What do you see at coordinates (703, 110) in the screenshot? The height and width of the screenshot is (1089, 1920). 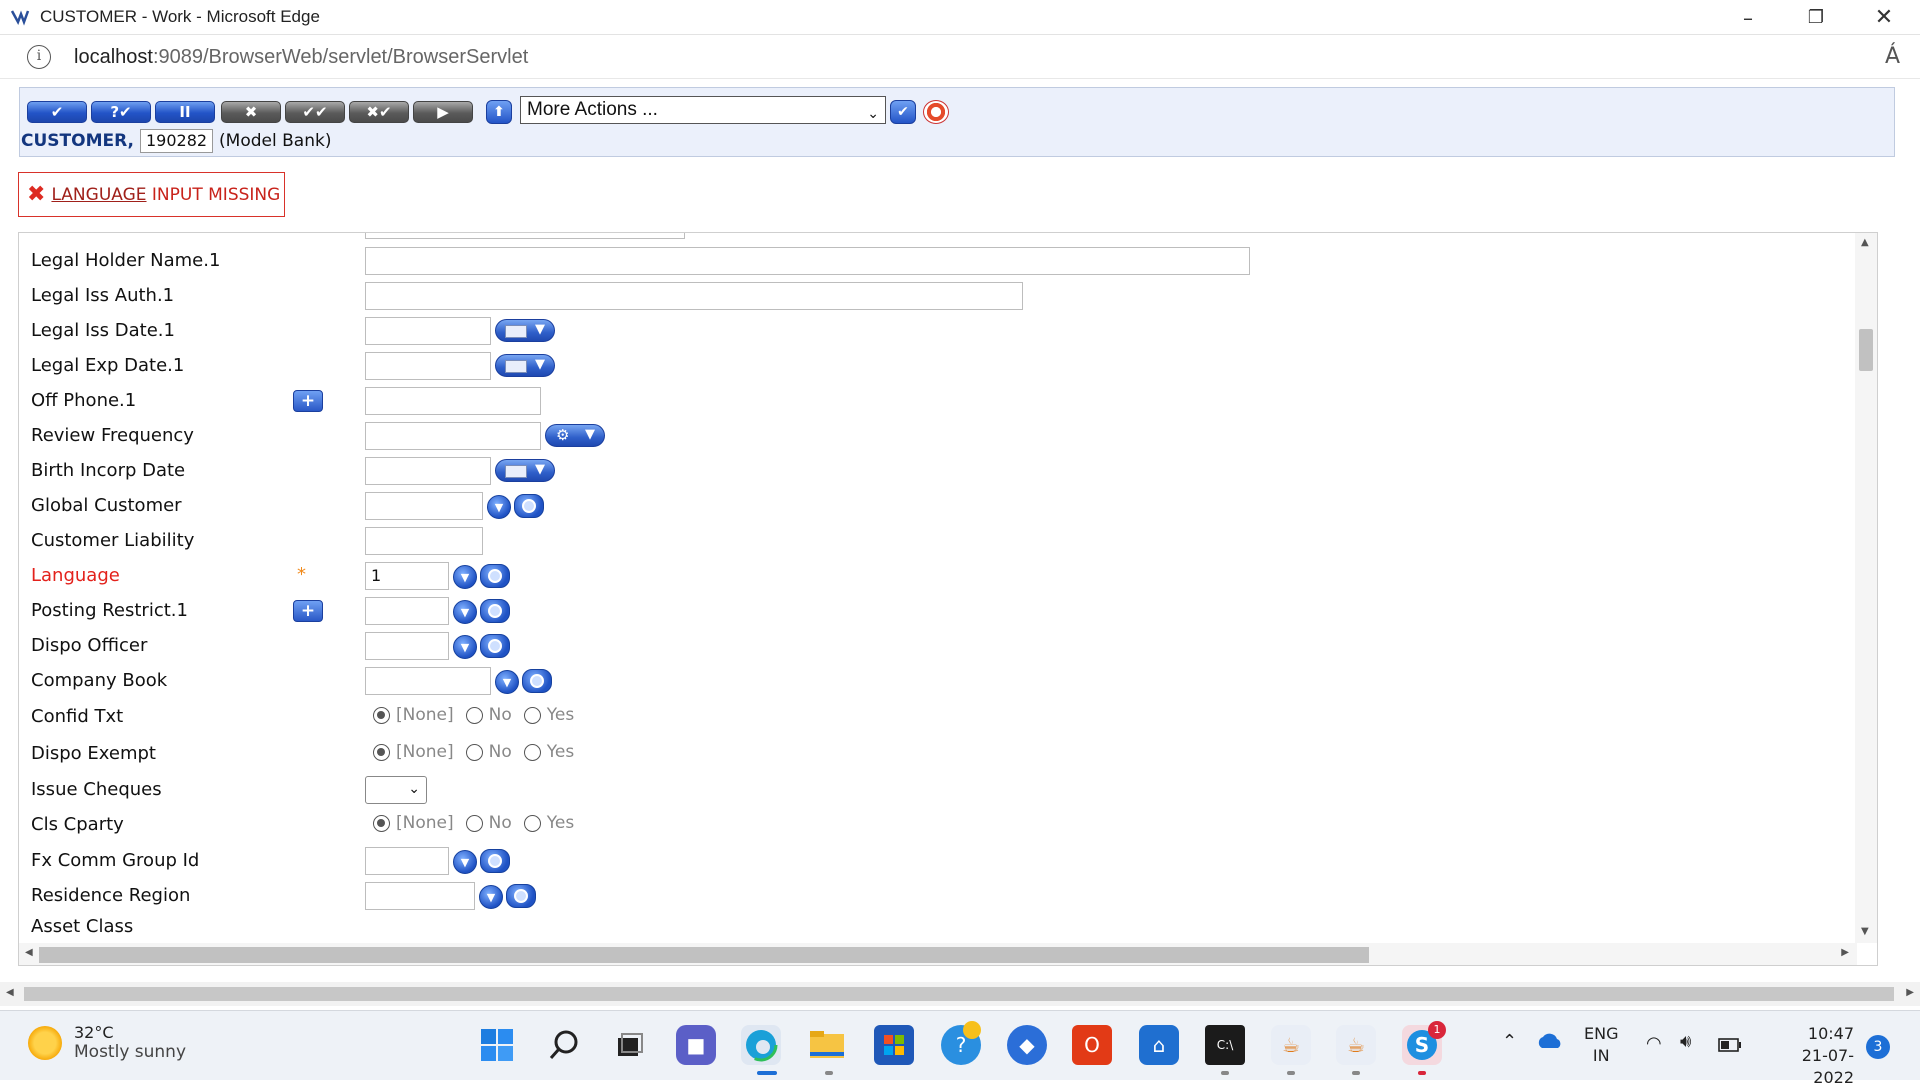 I see `more-actions-select: More Actions ... ⌄` at bounding box center [703, 110].